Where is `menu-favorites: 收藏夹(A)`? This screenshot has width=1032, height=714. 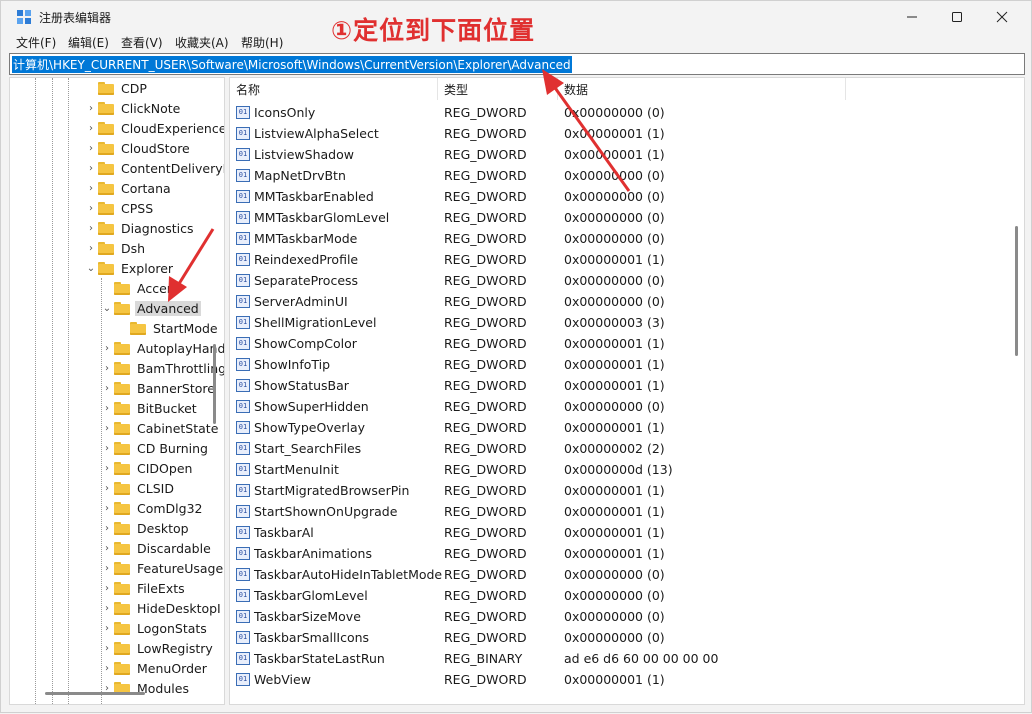 menu-favorites: 收藏夹(A) is located at coordinates (202, 42).